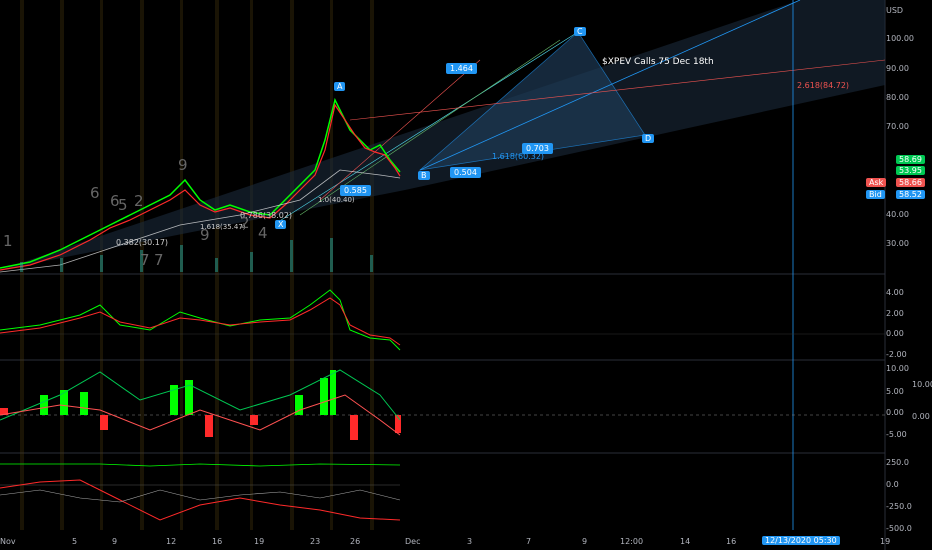  Describe the element at coordinates (263, 233) in the screenshot. I see `elliott-count: 4` at that location.